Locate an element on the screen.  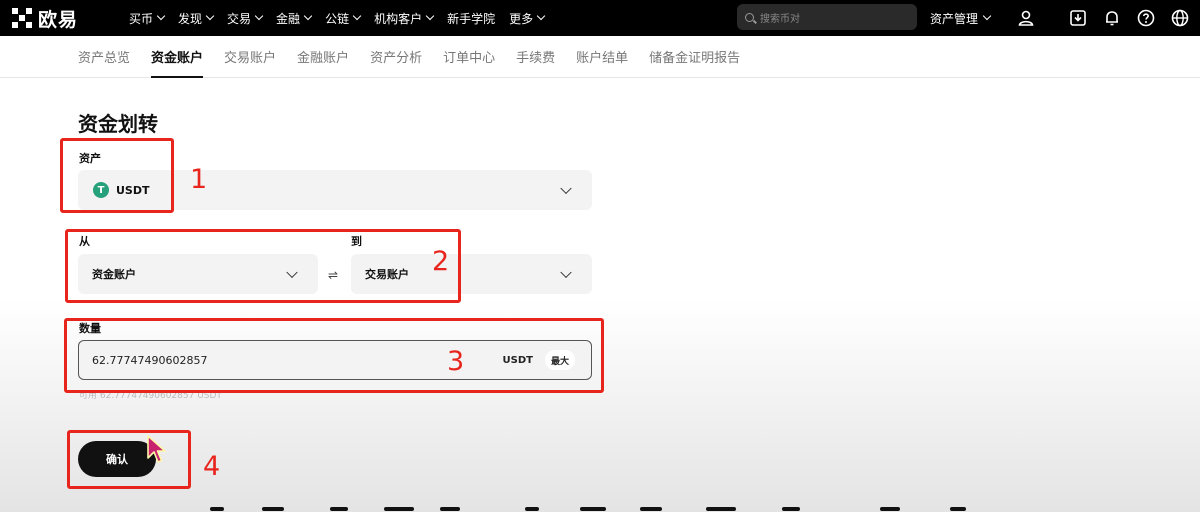
nav-item-academy: 新手学院 is located at coordinates (471, 18).